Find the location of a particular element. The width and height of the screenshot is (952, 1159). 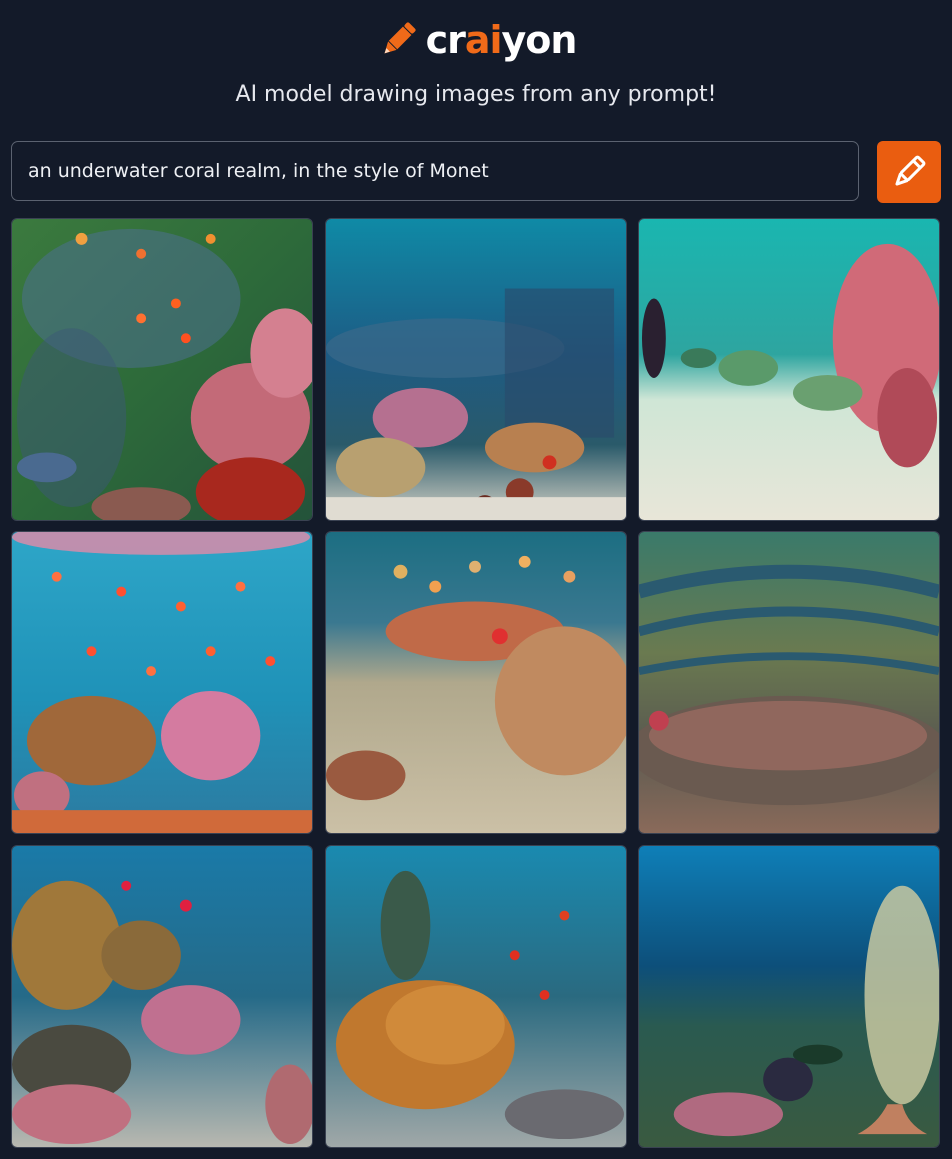

prompt-input is located at coordinates (435, 171).